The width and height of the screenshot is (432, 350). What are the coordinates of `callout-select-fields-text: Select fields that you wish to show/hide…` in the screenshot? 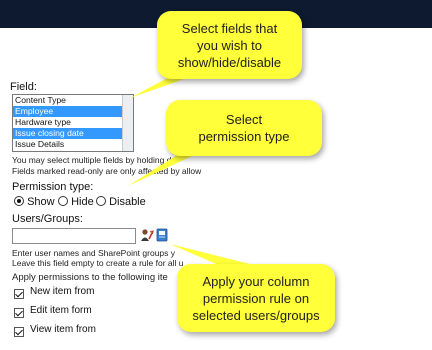 It's located at (229, 45).